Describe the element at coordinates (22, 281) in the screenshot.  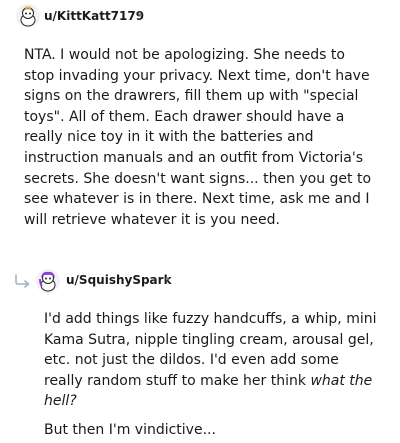
I see `reply-arrow-icon` at that location.